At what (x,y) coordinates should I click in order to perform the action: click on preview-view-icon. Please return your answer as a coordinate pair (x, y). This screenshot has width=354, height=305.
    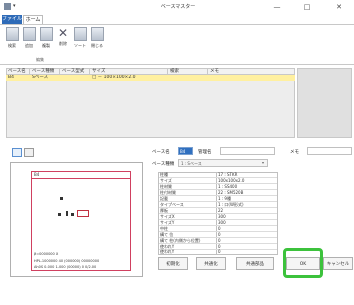
    Looking at the image, I should click on (17, 152).